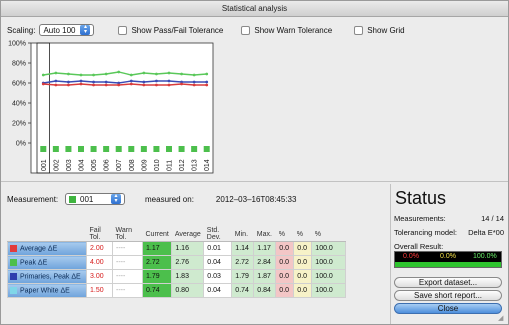 Image resolution: width=509 pixels, height=325 pixels. I want to click on col-header: Warn Tol., so click(127, 234).